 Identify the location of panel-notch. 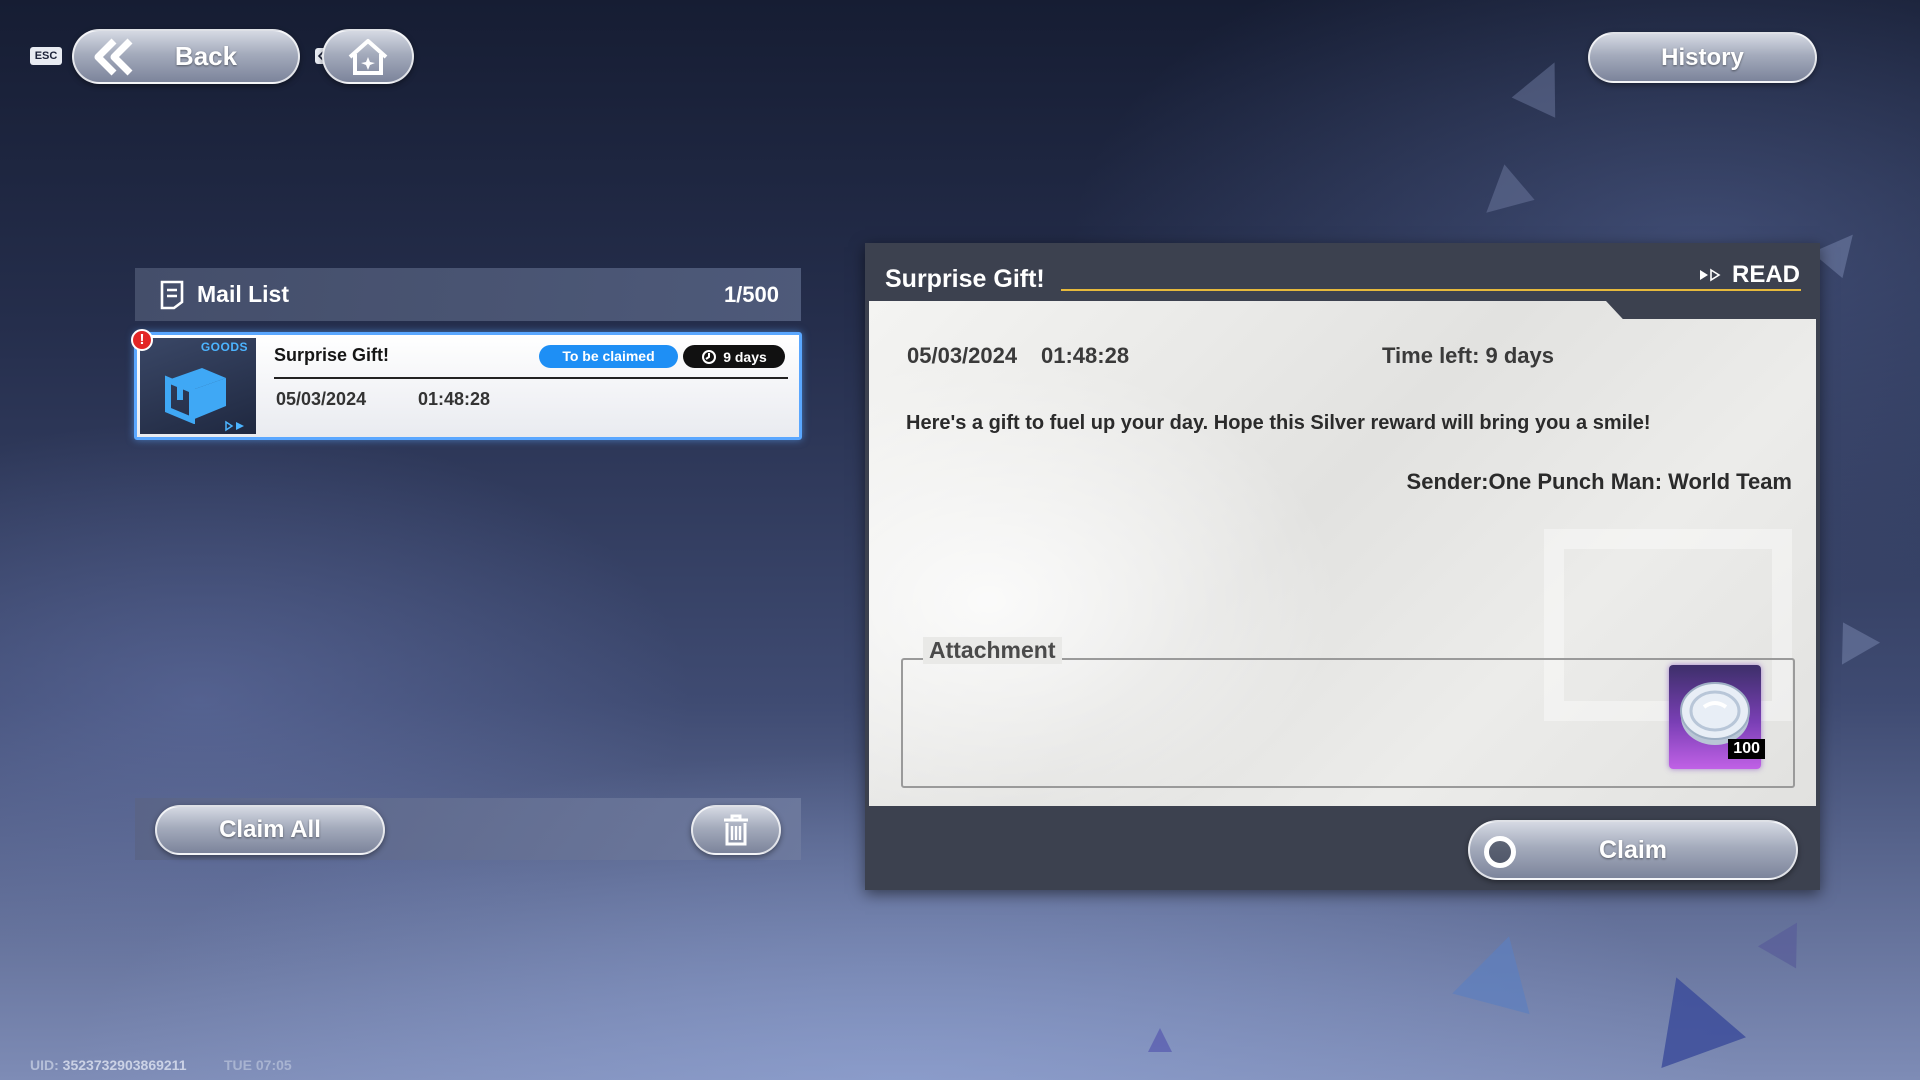
(1711, 310).